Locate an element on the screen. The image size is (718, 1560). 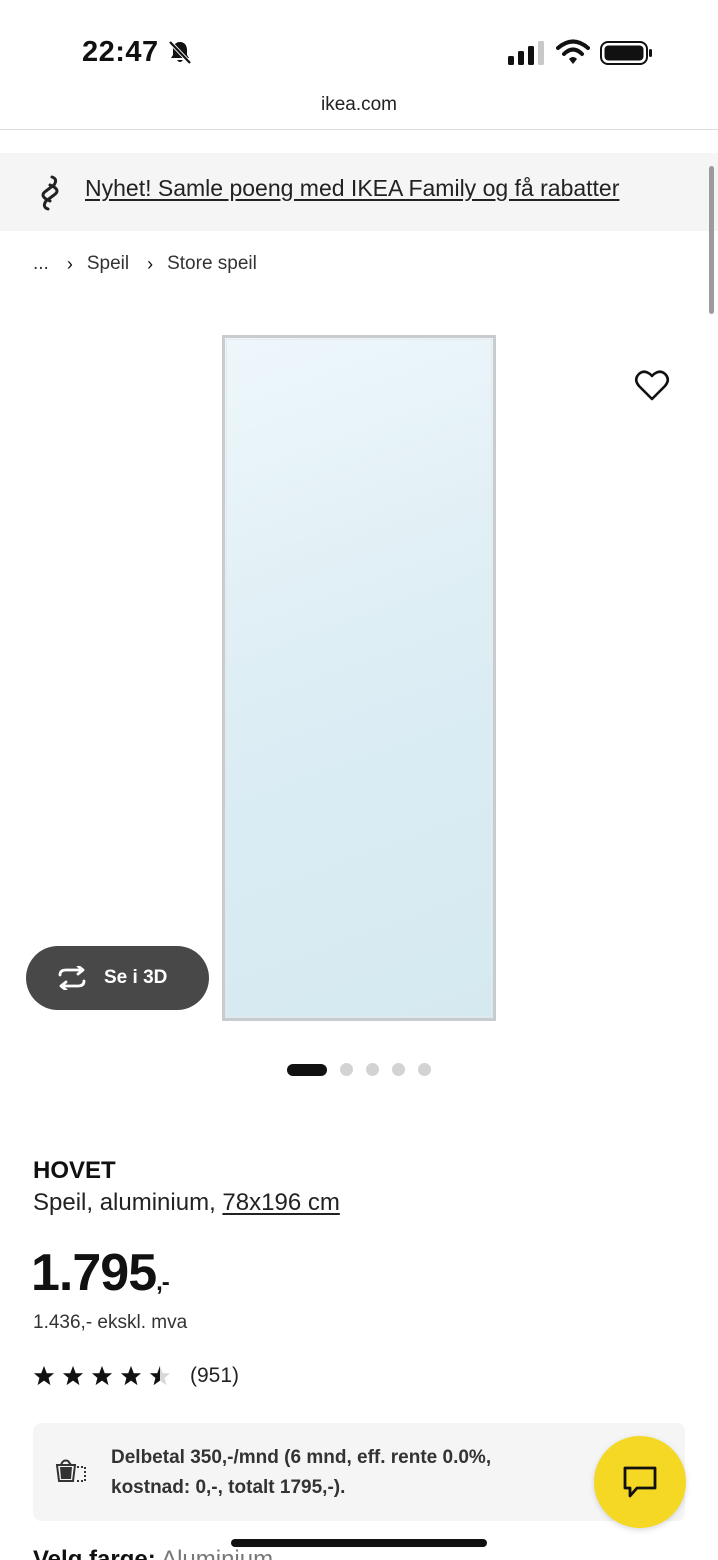
battery-icon is located at coordinates (626, 53).